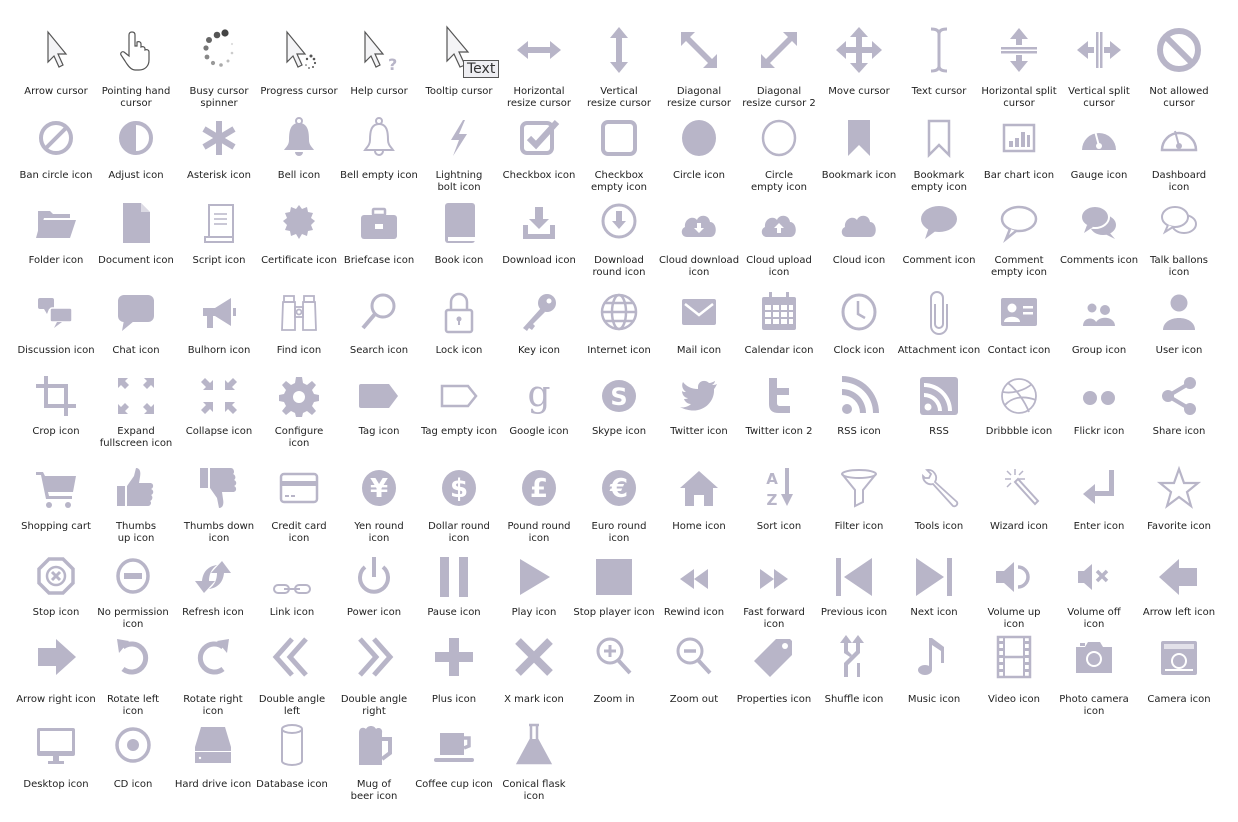  What do you see at coordinates (614, 577) in the screenshot?
I see `stop-square-icon` at bounding box center [614, 577].